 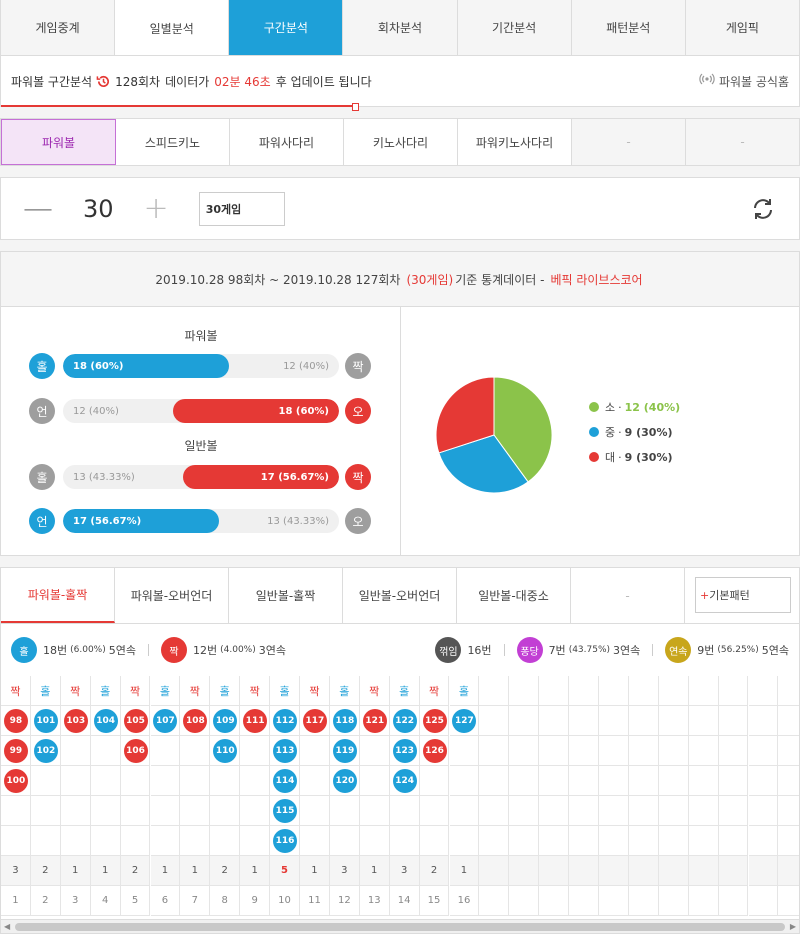 What do you see at coordinates (314, 721) in the screenshot?
I see `result-ball: 117` at bounding box center [314, 721].